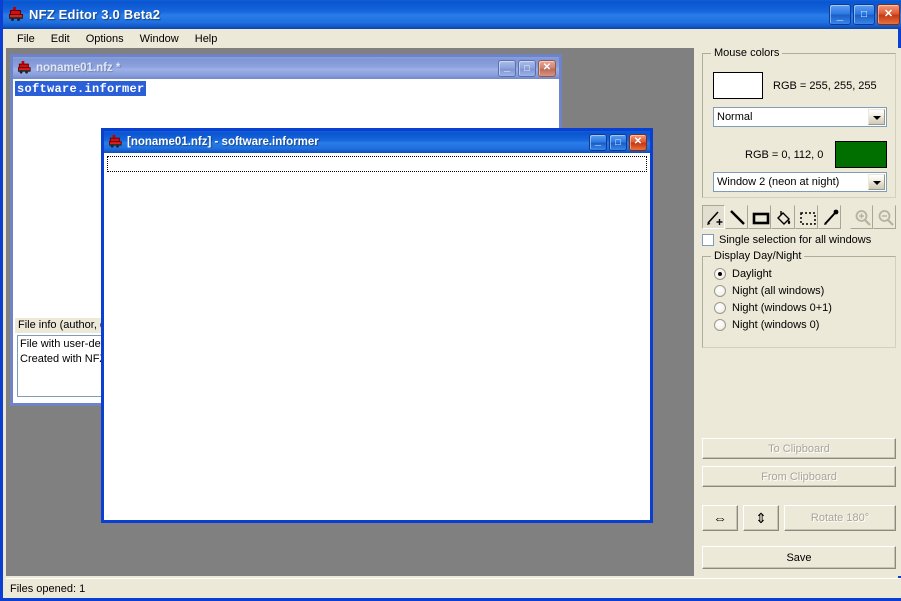  What do you see at coordinates (825, 86) in the screenshot?
I see `primary-rgb-label: RGB = 255, 255, 255` at bounding box center [825, 86].